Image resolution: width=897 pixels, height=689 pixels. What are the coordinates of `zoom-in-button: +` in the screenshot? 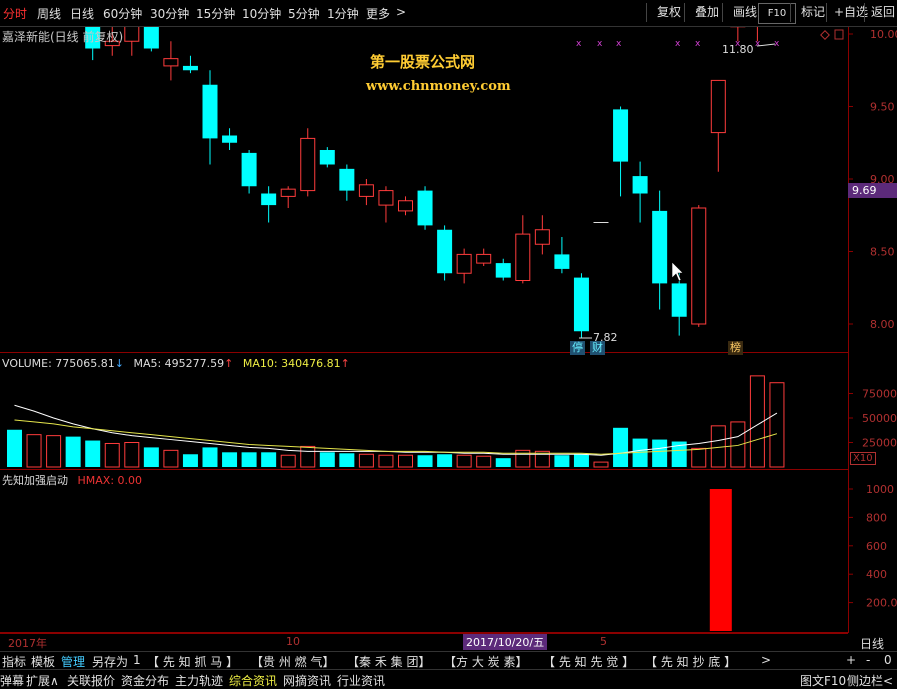 It's located at (851, 660).